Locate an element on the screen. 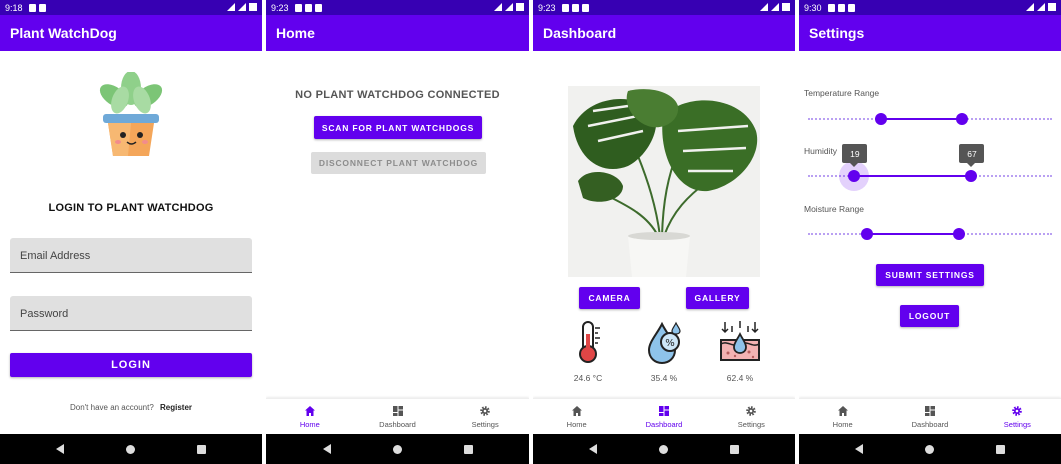 The height and width of the screenshot is (464, 1061). app-bar: Home is located at coordinates (397, 33).